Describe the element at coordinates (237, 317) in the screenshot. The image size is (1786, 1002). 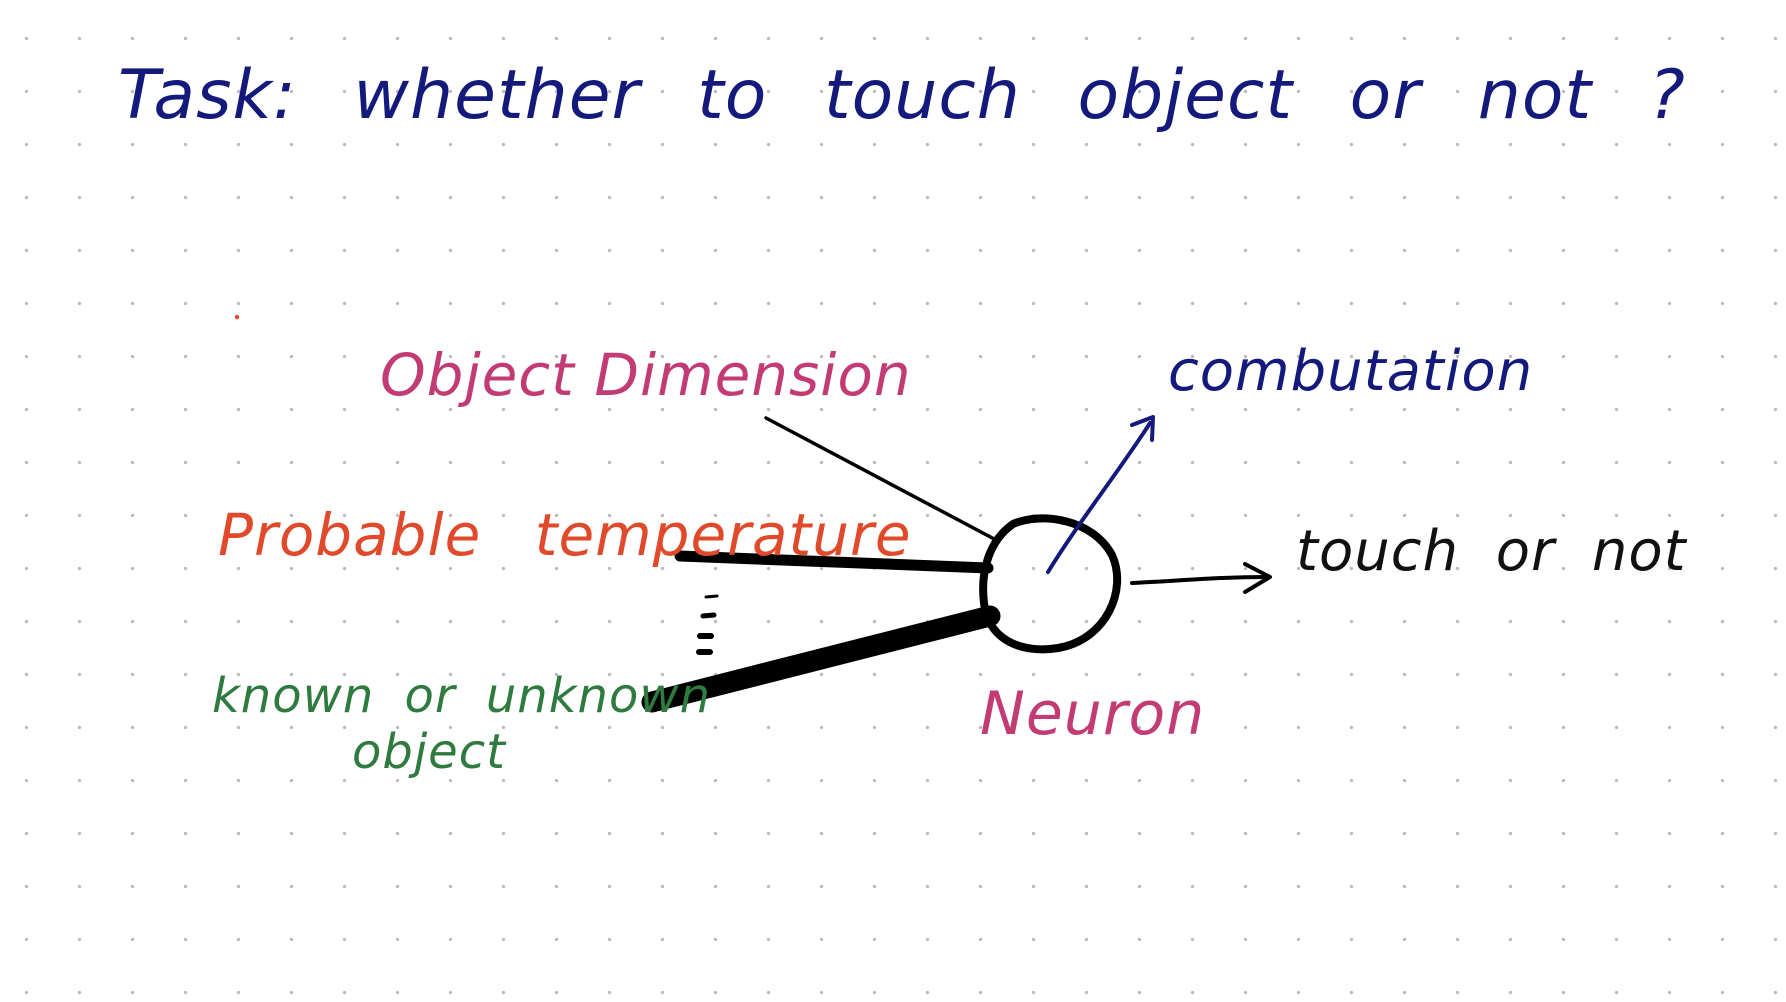
I see `stray-dot` at that location.